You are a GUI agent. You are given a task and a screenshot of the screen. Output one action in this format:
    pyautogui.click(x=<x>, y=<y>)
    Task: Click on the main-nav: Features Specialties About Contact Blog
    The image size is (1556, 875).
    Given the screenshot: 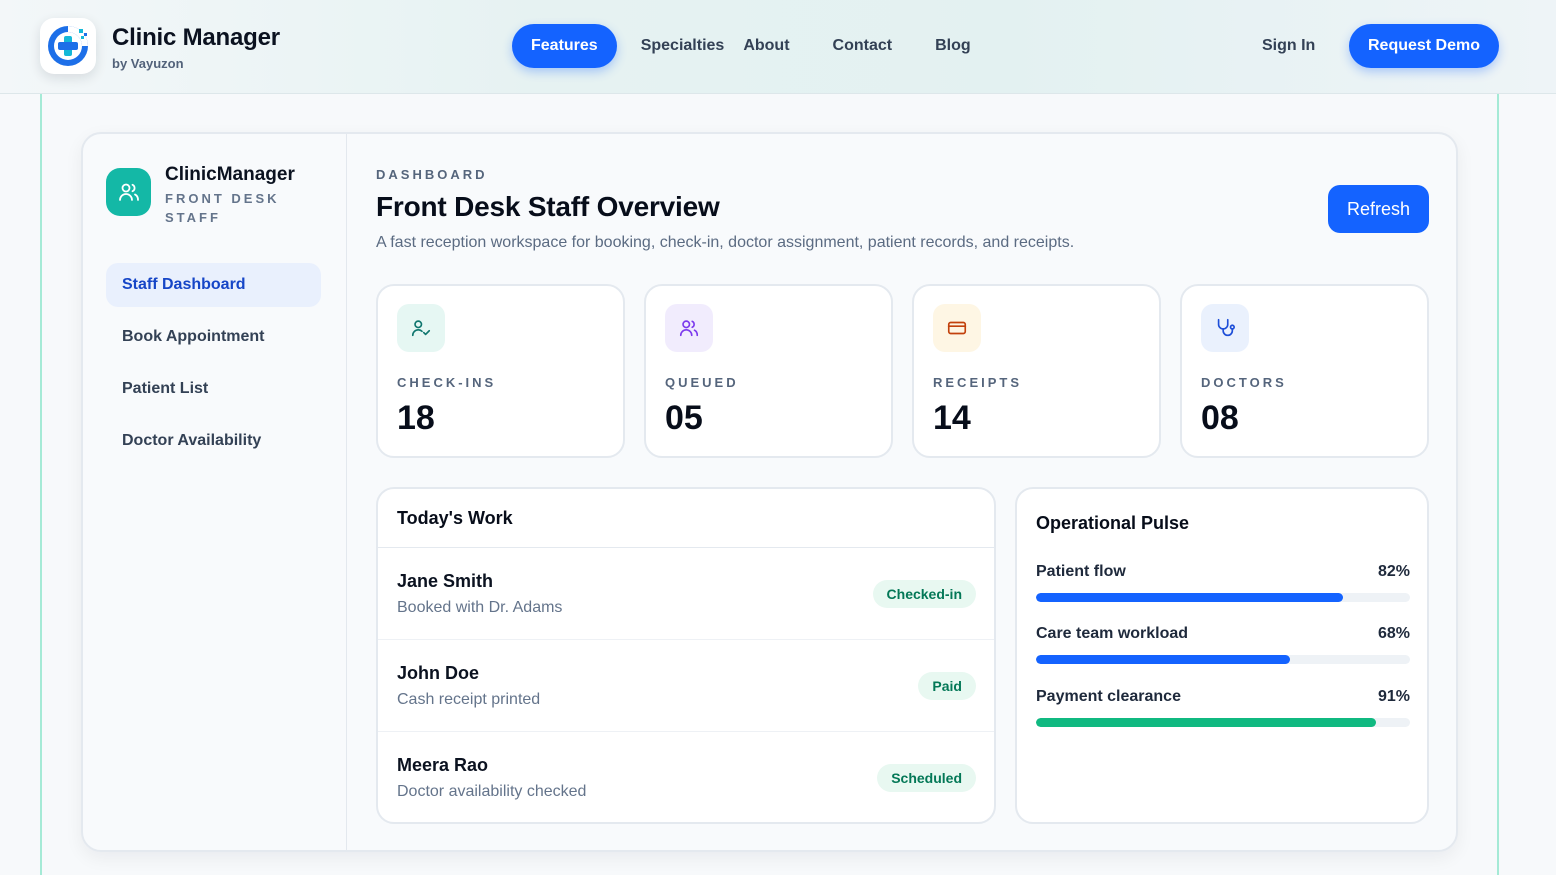 What is the action you would take?
    pyautogui.click(x=751, y=46)
    